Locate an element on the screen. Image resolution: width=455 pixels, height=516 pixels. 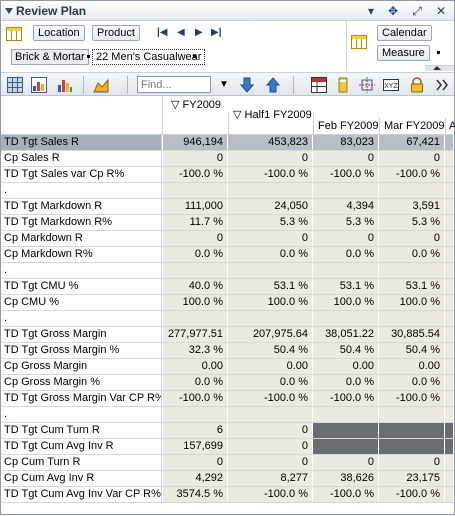
table-row: Cp Sales R0000 is located at coordinates (227, 159).